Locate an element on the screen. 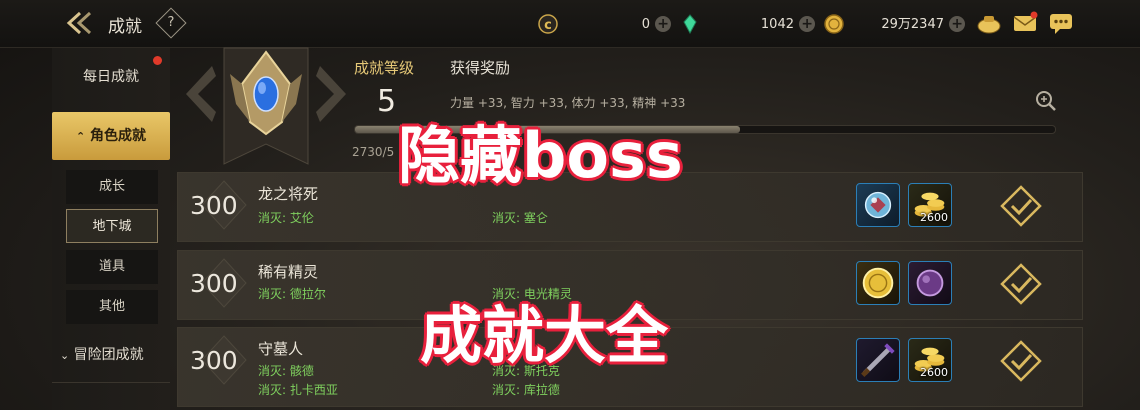 The width and height of the screenshot is (1140, 410). back-arrow-icon is located at coordinates (81, 23).